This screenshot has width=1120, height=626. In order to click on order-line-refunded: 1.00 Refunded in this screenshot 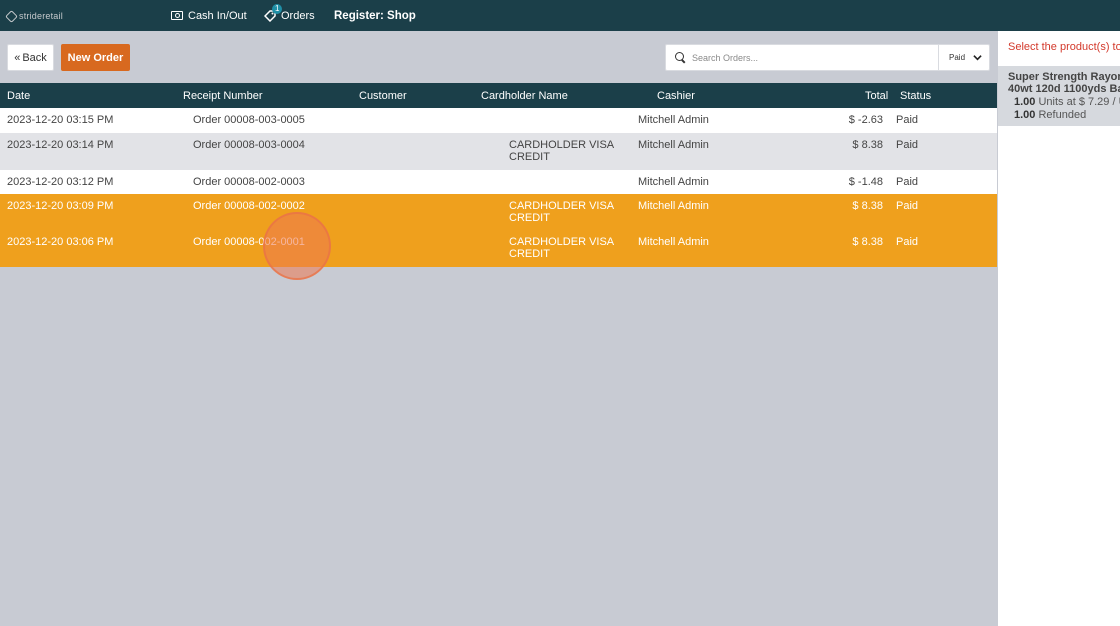, I will do `click(1050, 115)`.